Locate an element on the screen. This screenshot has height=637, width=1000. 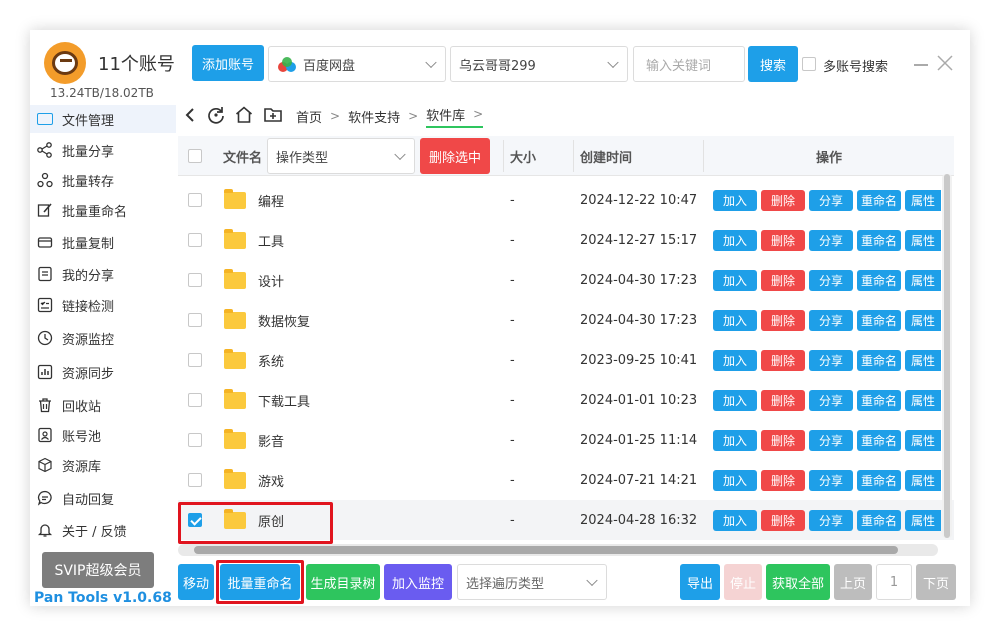
breadcrumb-item: 首页 is located at coordinates (309, 116).